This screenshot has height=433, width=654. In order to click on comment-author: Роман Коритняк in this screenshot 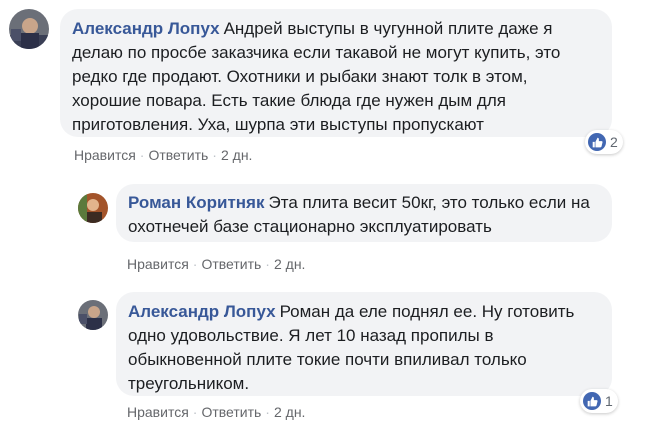, I will do `click(196, 202)`.